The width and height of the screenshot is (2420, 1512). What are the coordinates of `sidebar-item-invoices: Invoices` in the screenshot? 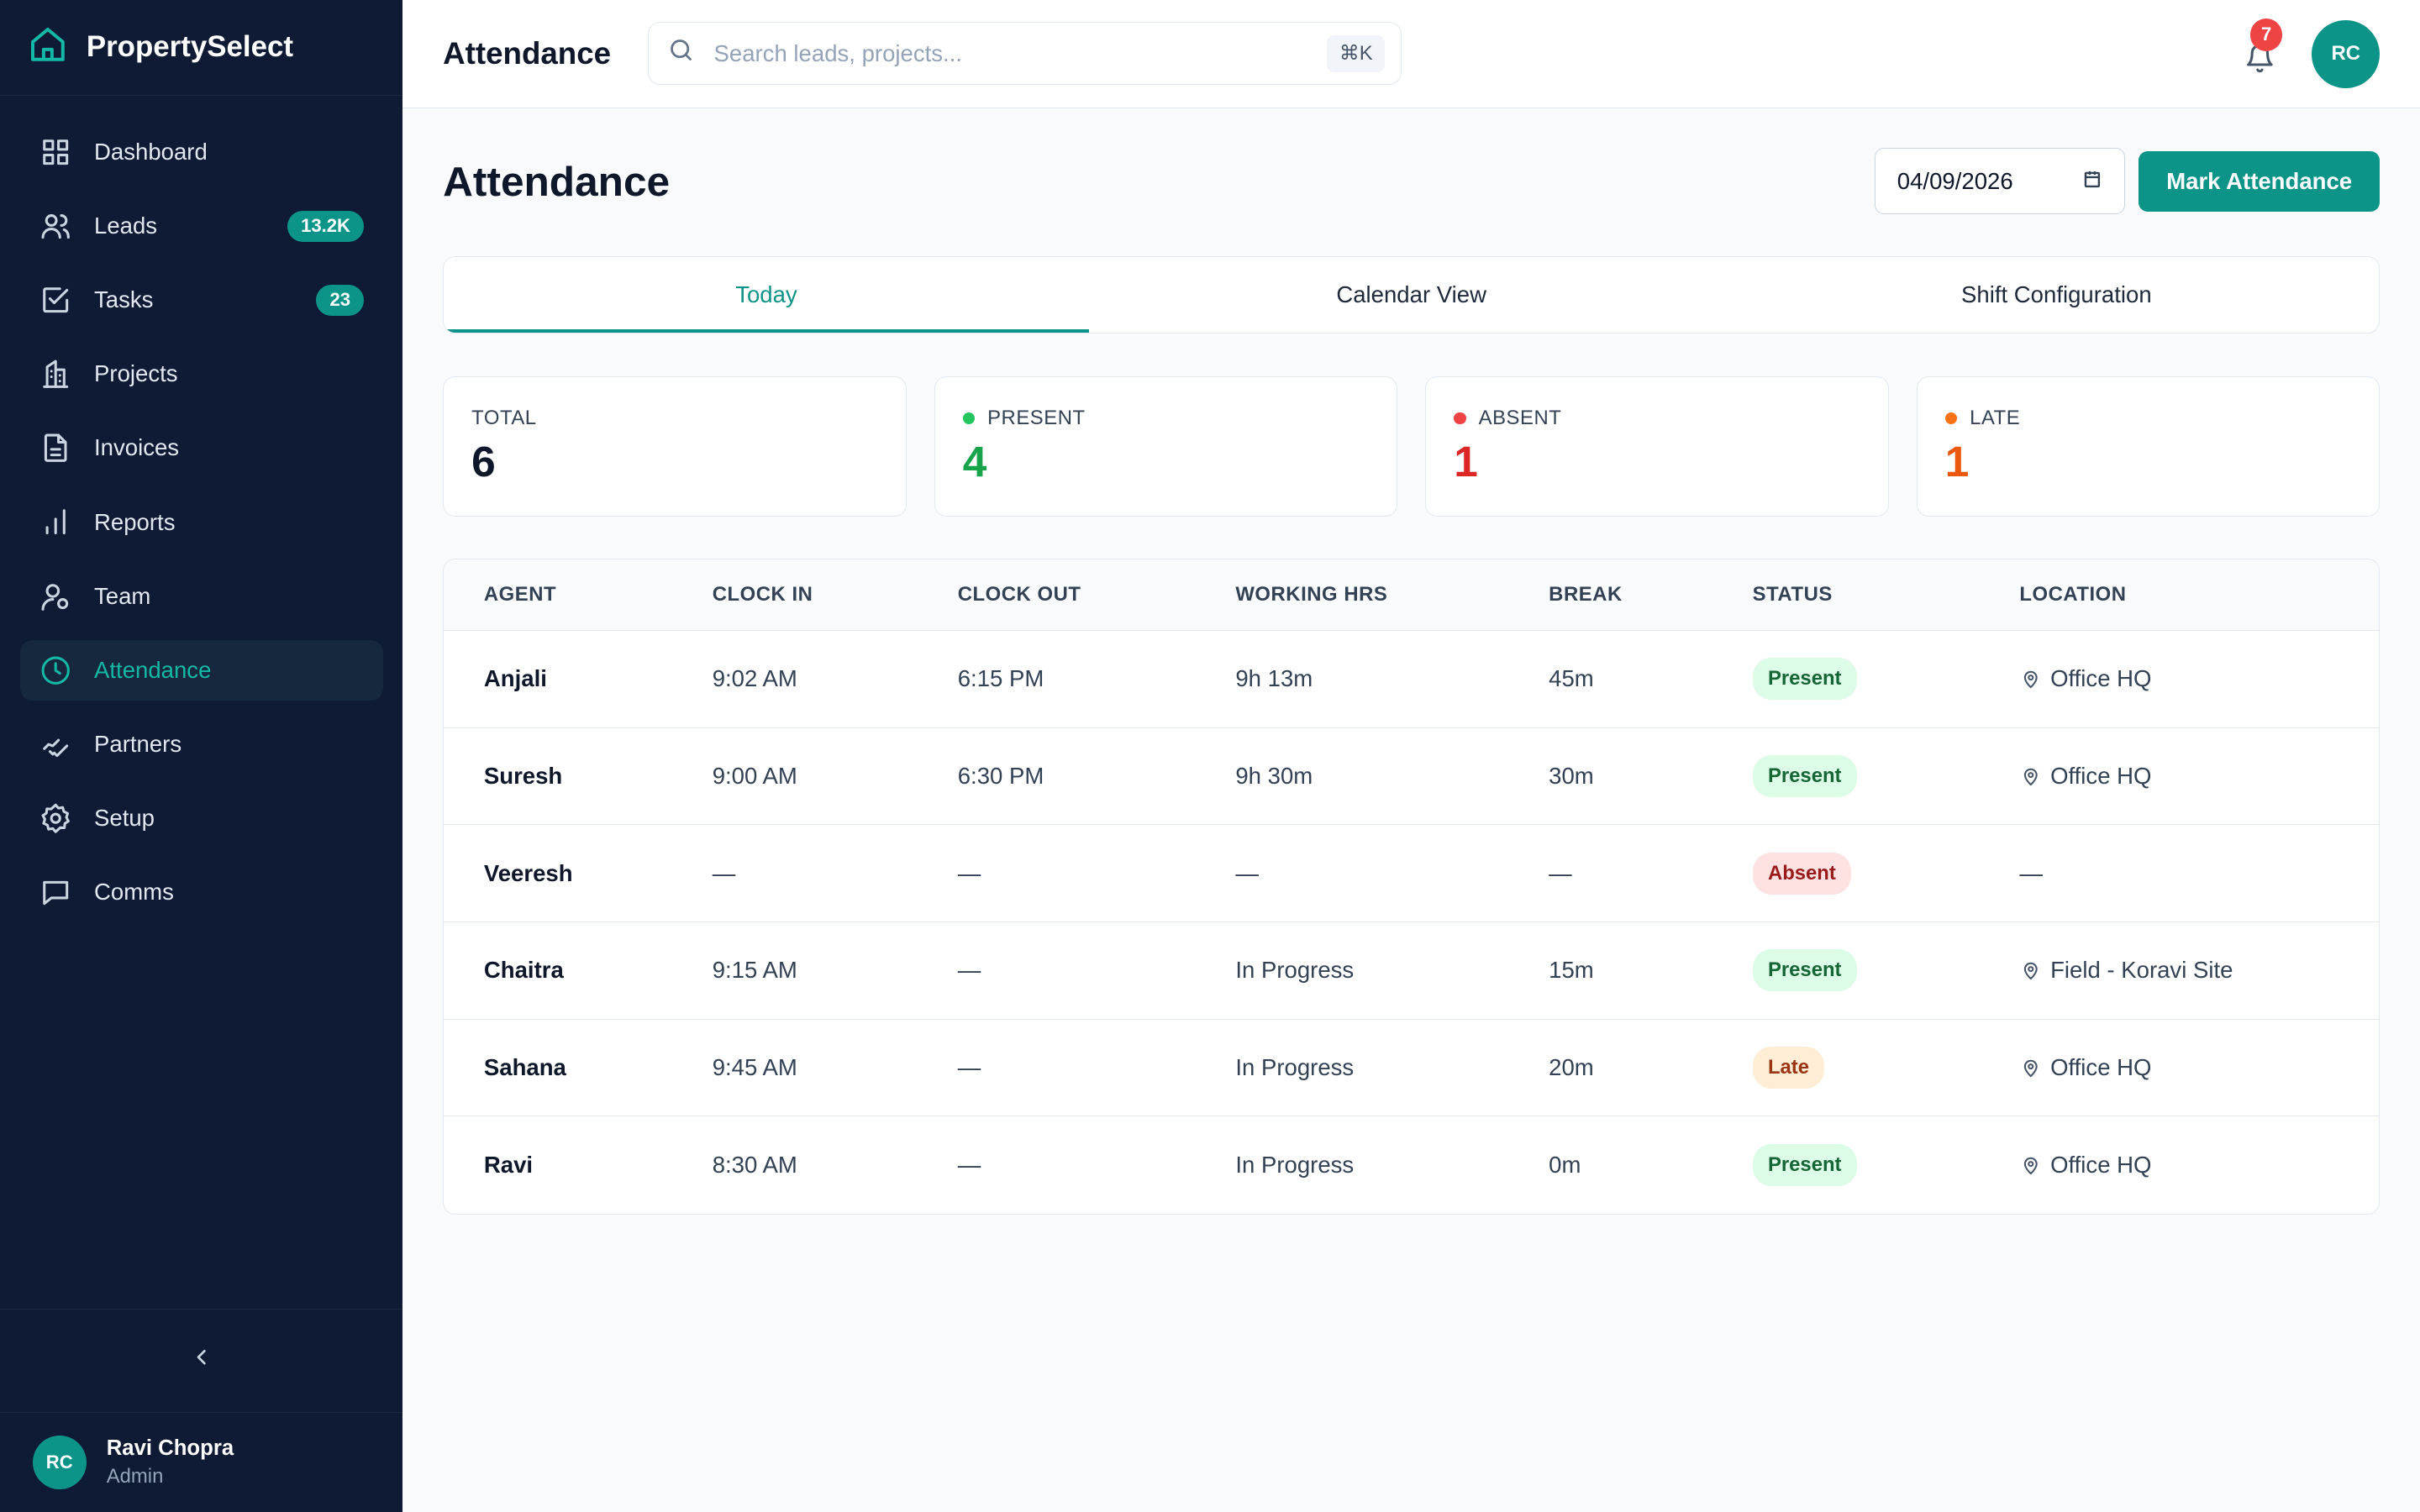 It's located at (202, 448).